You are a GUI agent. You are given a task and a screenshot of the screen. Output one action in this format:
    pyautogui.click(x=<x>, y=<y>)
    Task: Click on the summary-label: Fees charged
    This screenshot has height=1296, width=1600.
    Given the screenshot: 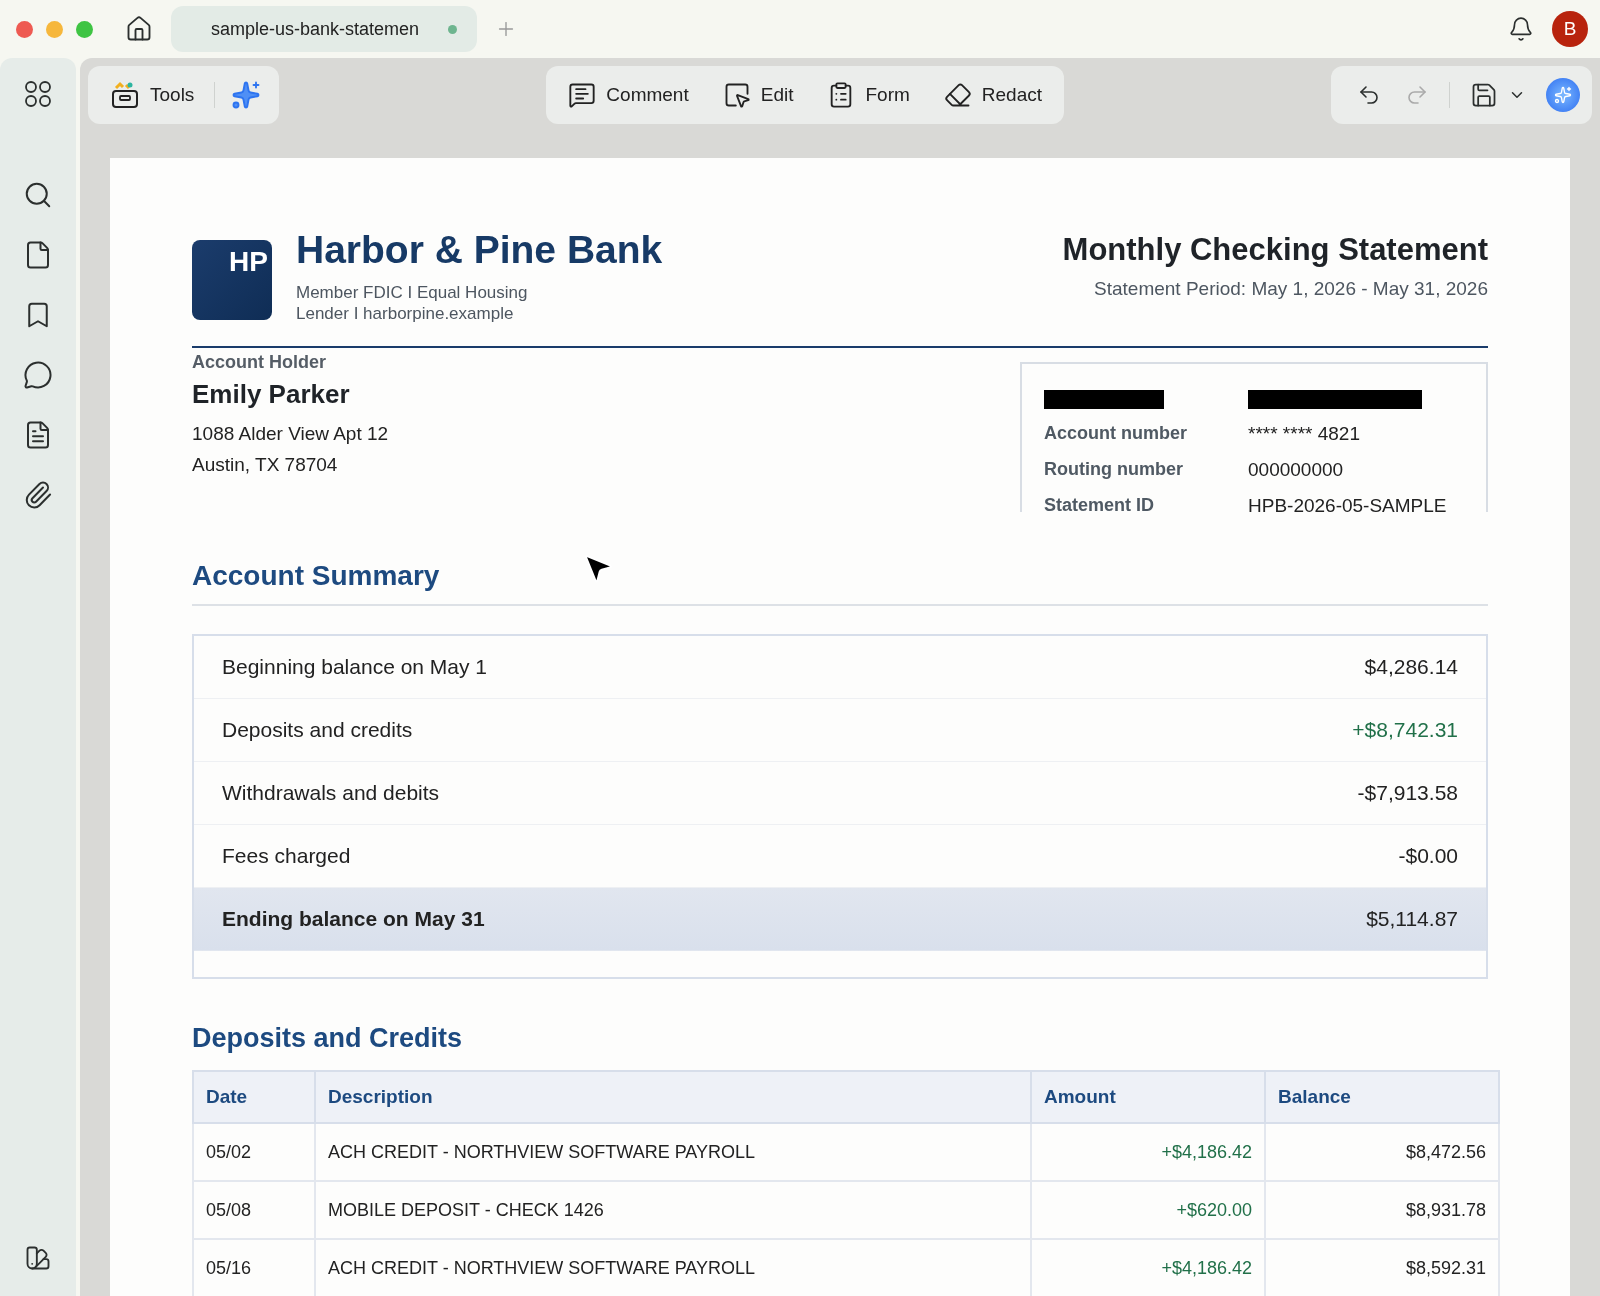 What is the action you would take?
    pyautogui.click(x=286, y=856)
    